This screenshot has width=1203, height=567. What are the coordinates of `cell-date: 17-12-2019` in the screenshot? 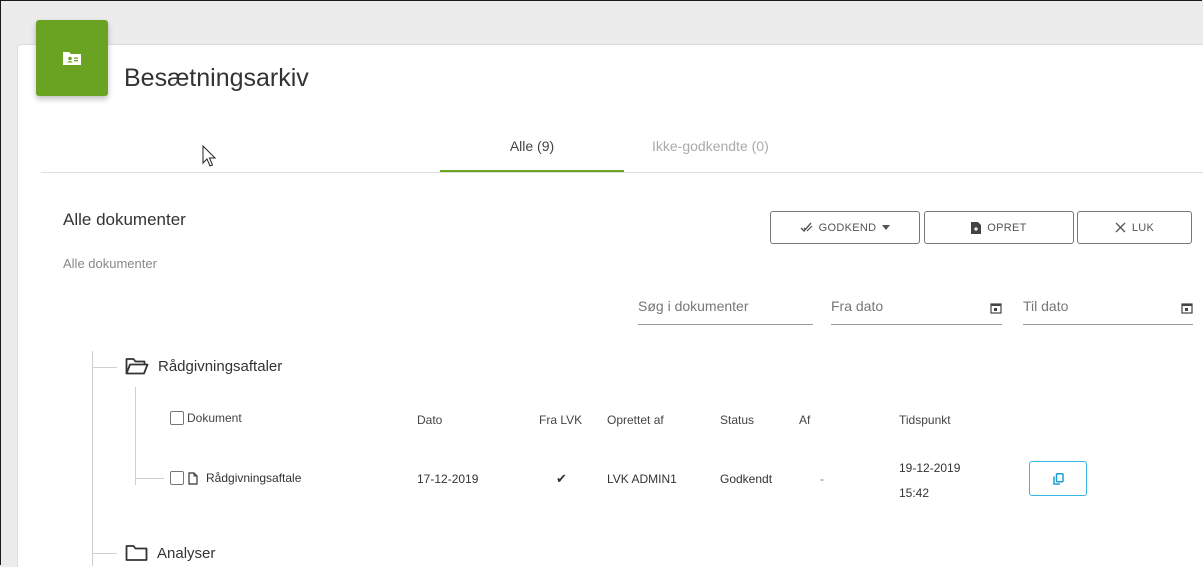 It's located at (448, 479).